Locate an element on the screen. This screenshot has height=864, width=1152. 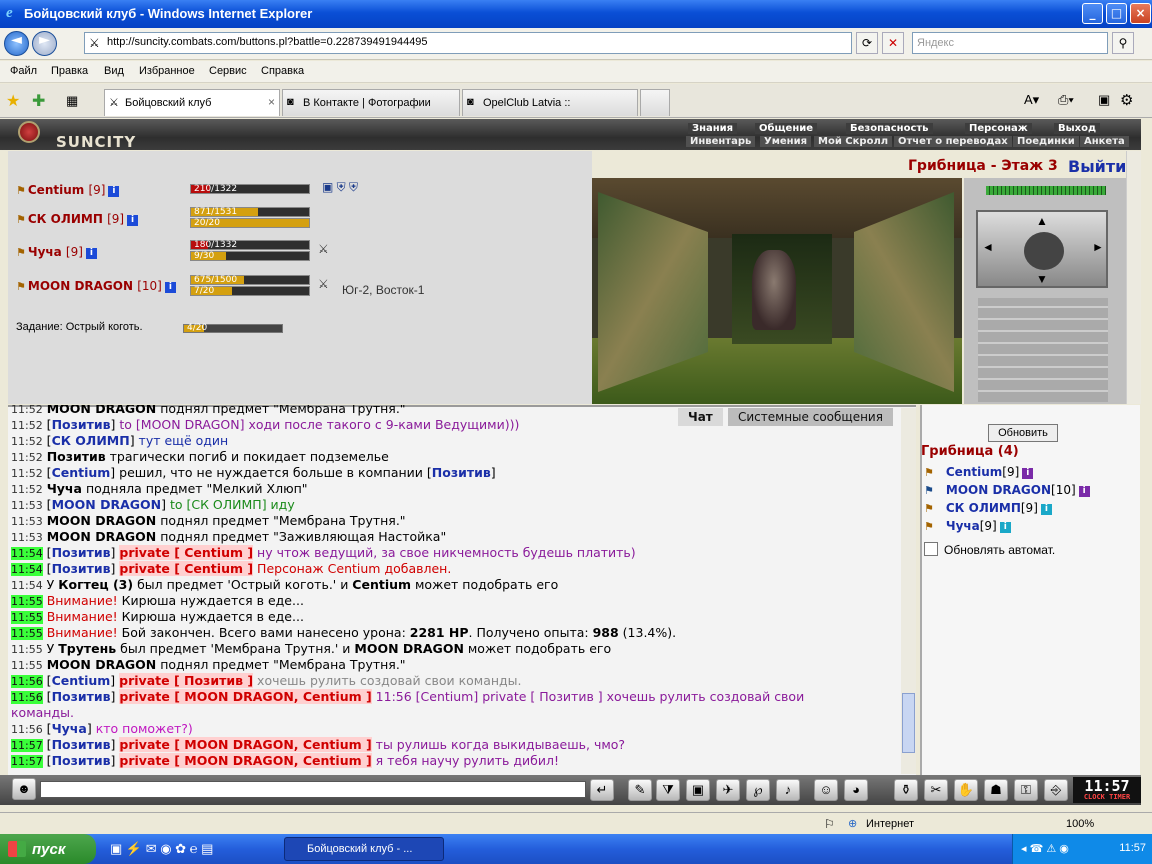
menu-help: Справка is located at coordinates (282, 71).